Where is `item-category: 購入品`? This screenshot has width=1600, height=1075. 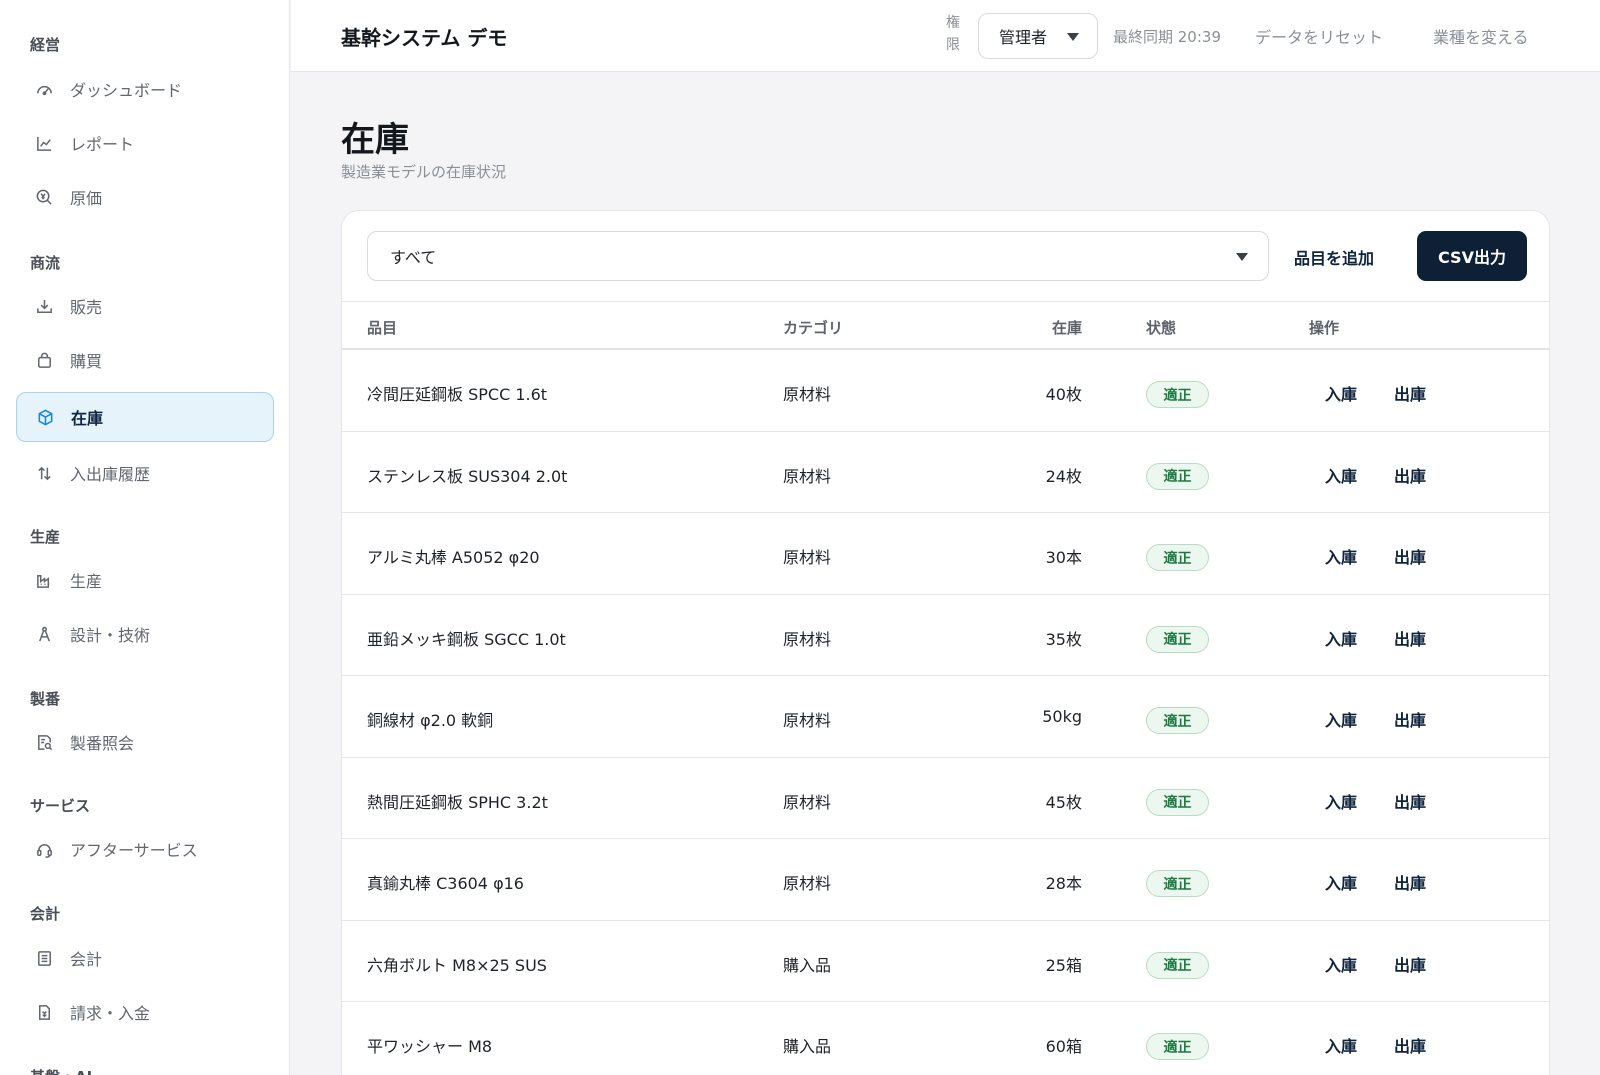 item-category: 購入品 is located at coordinates (807, 1046).